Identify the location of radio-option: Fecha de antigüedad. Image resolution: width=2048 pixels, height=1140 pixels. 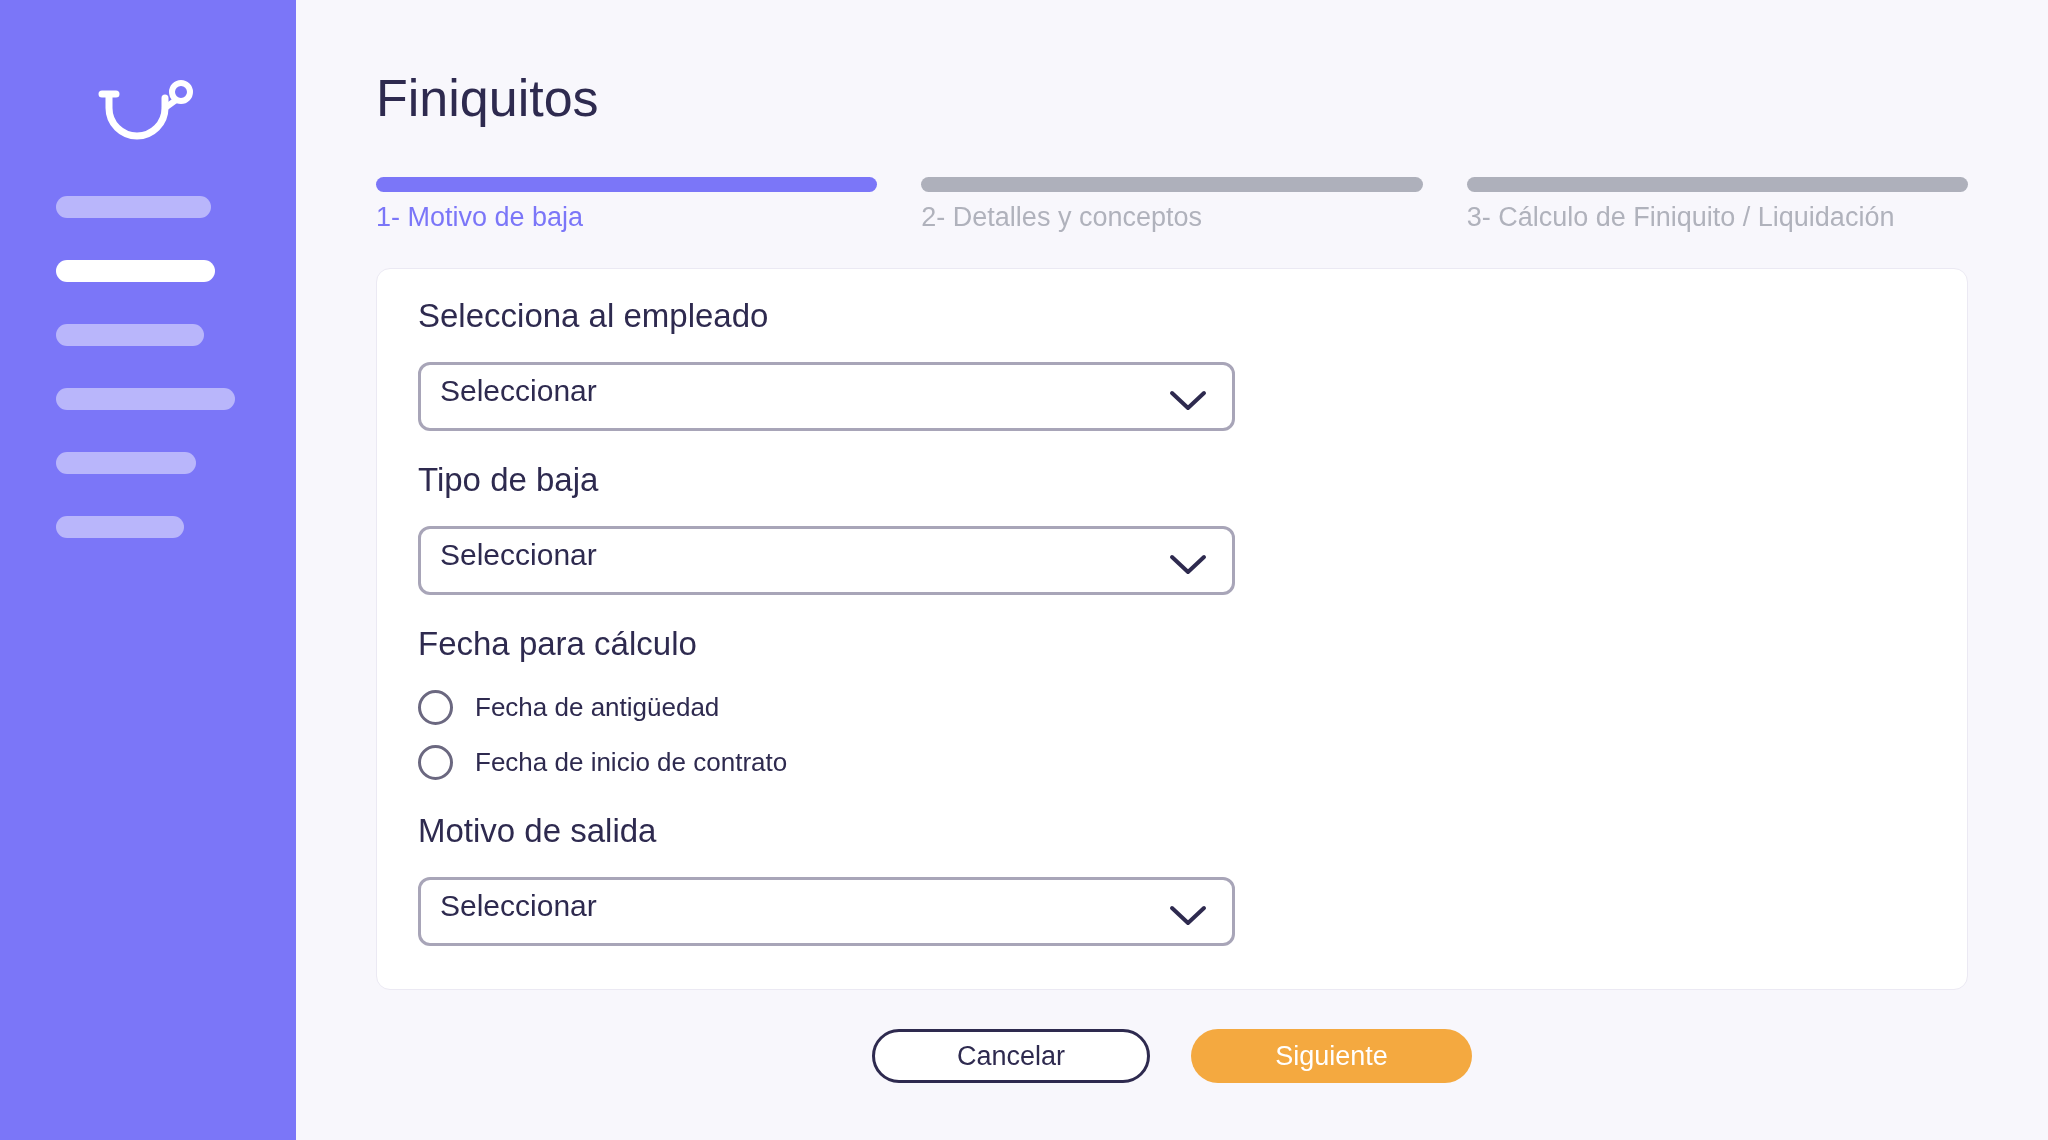
(1192, 707).